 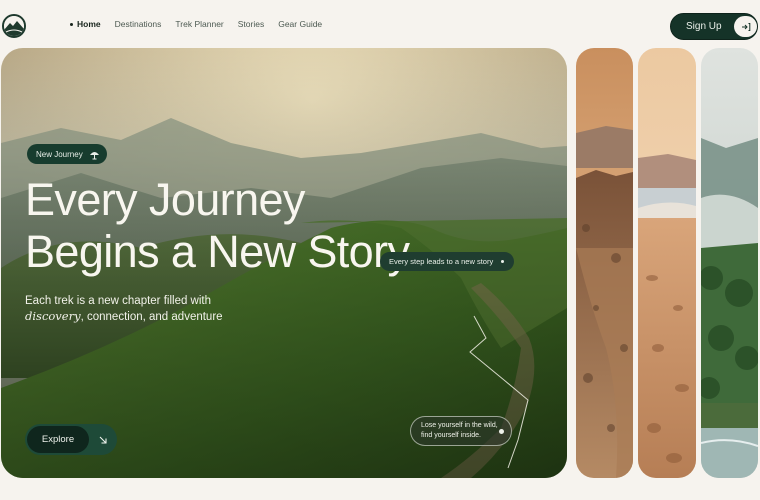 I want to click on subtext-emphasis: discovery, so click(x=53, y=316).